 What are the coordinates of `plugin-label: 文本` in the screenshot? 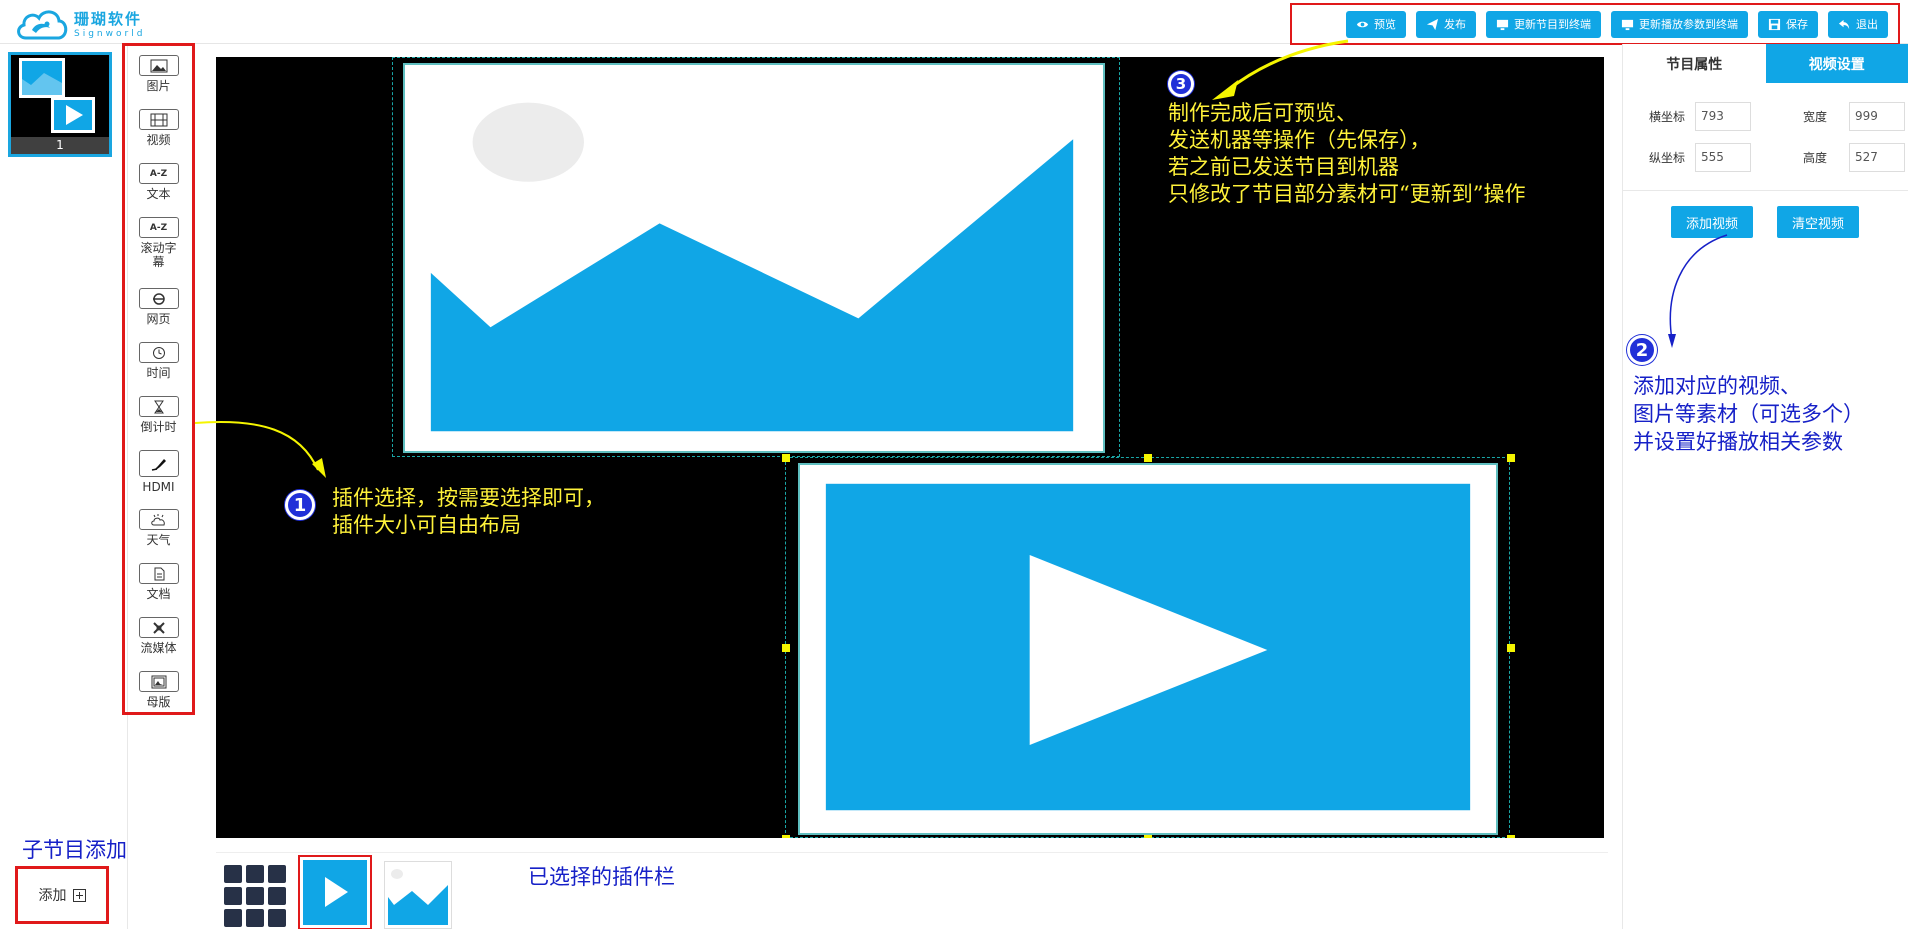 It's located at (158, 194).